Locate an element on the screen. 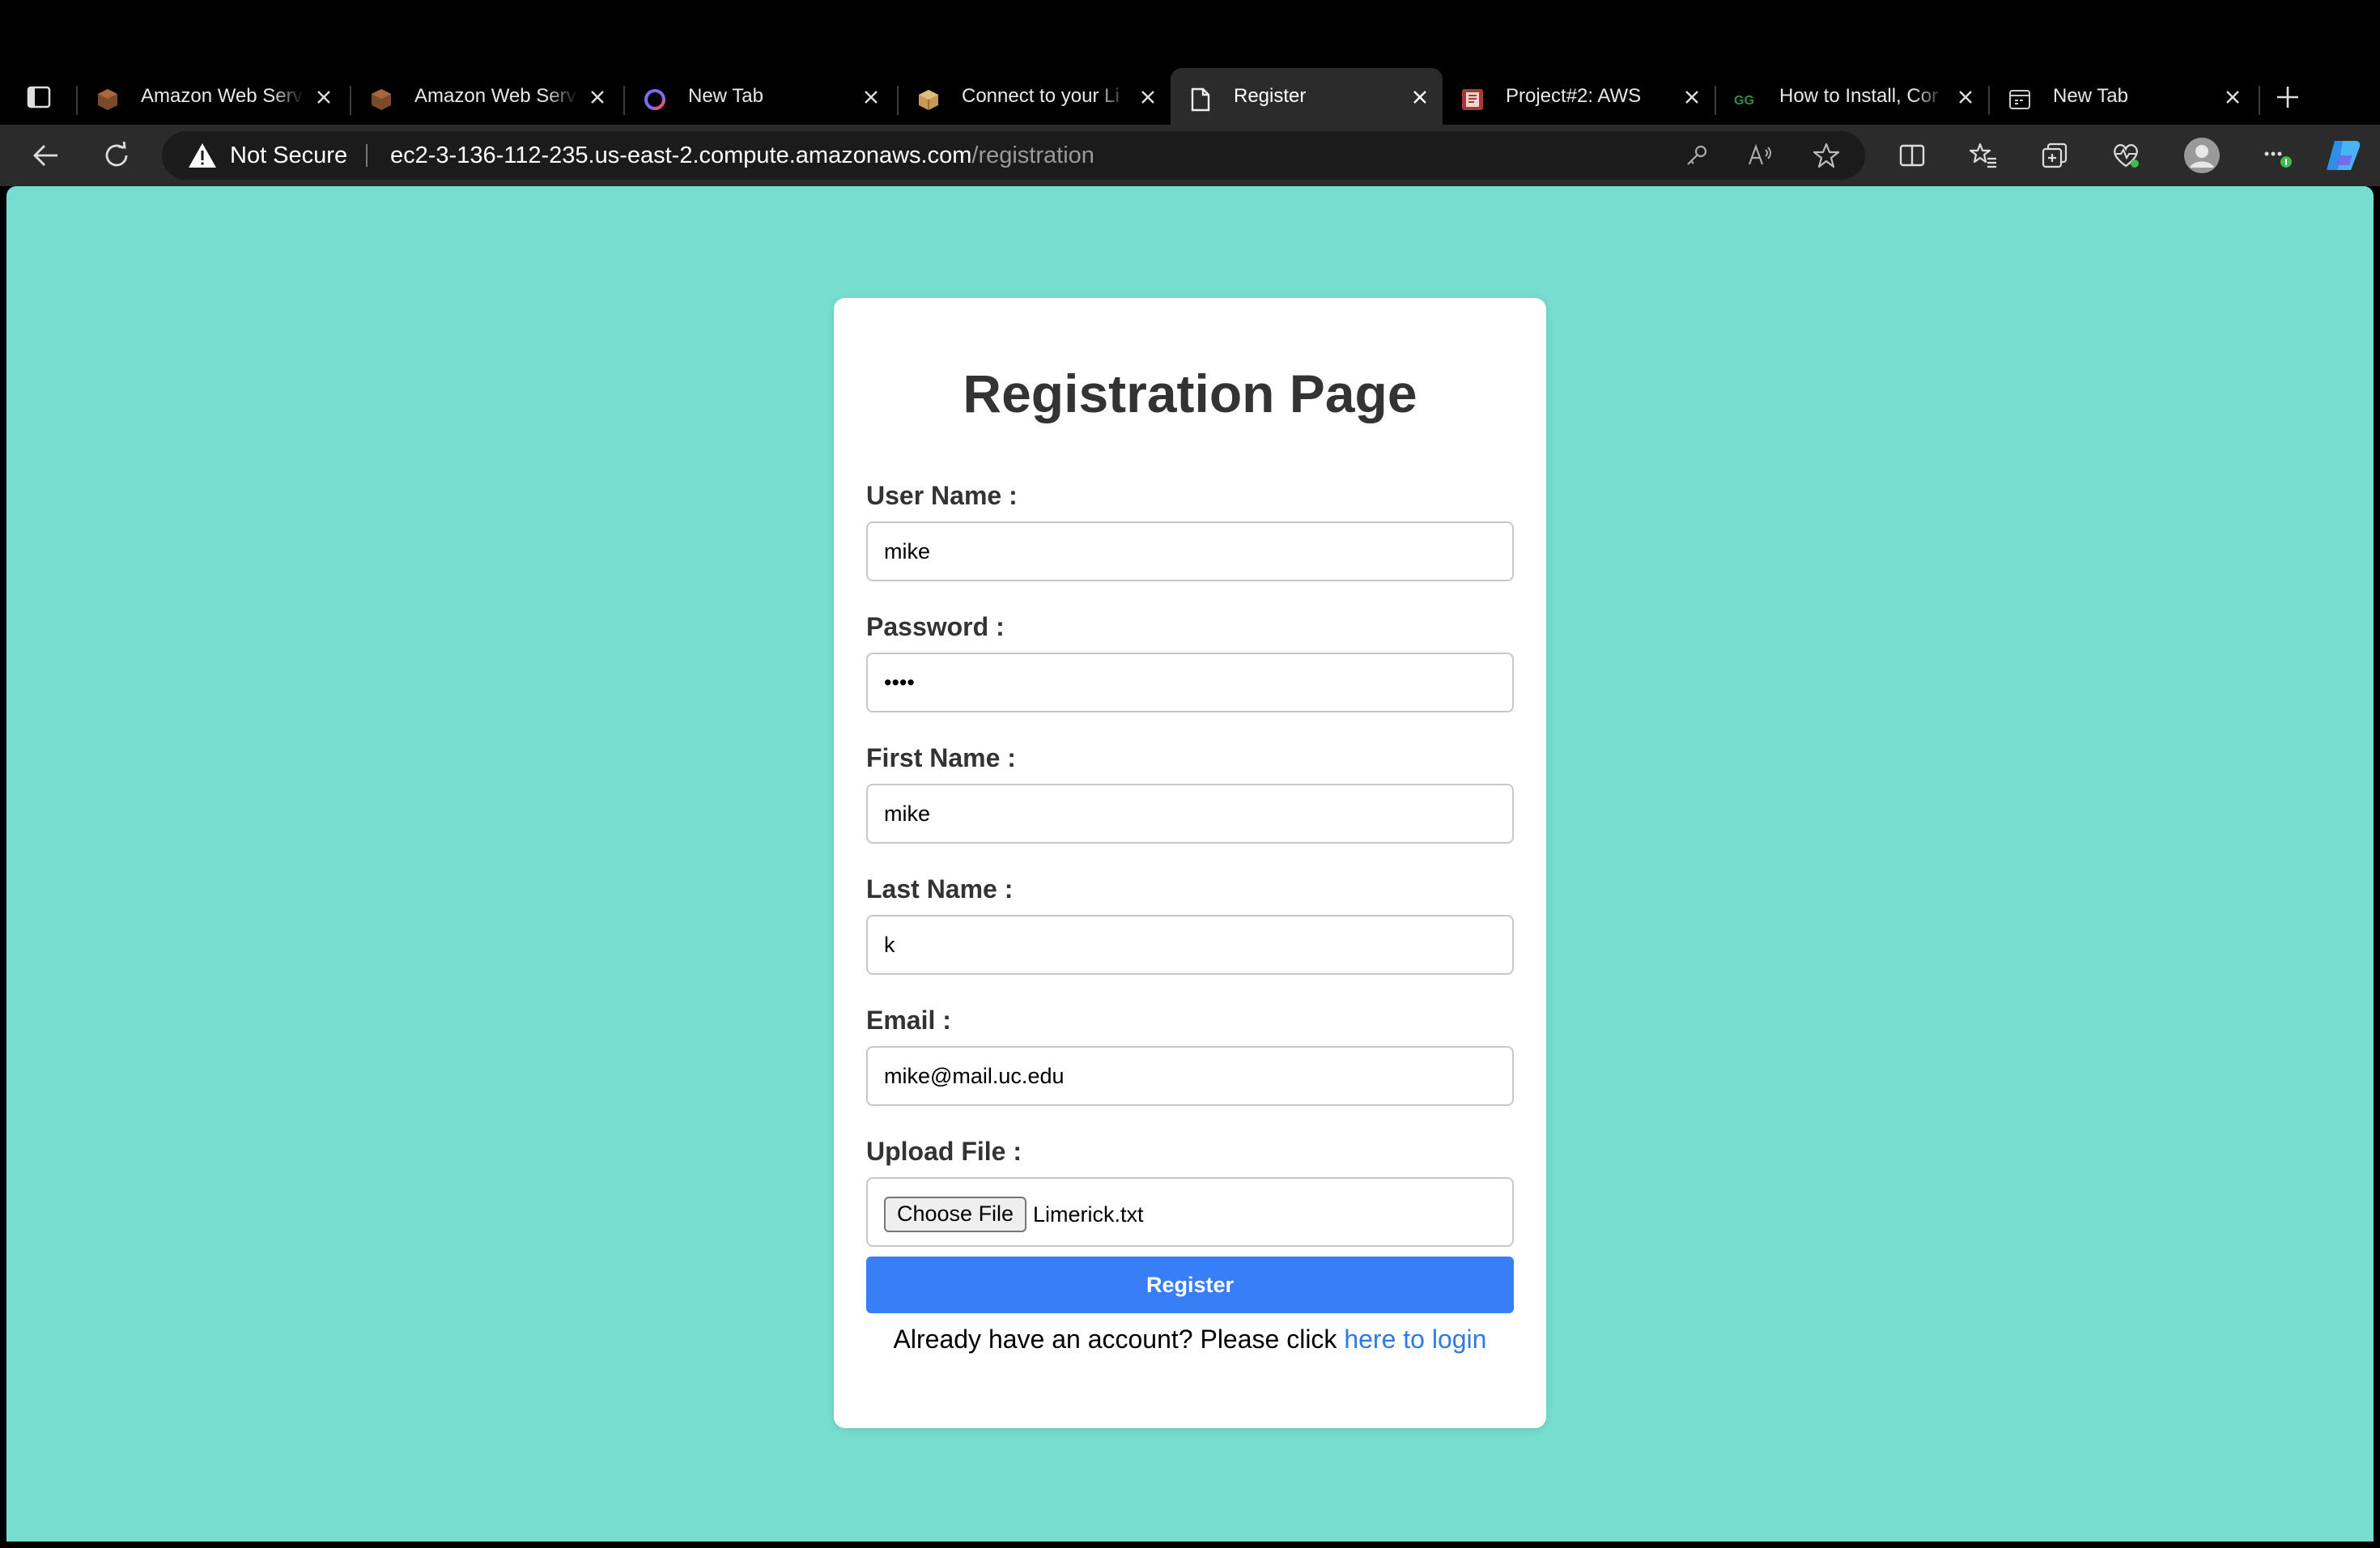 Image resolution: width=2380 pixels, height=1548 pixels. newtab-page-icon is located at coordinates (2020, 100).